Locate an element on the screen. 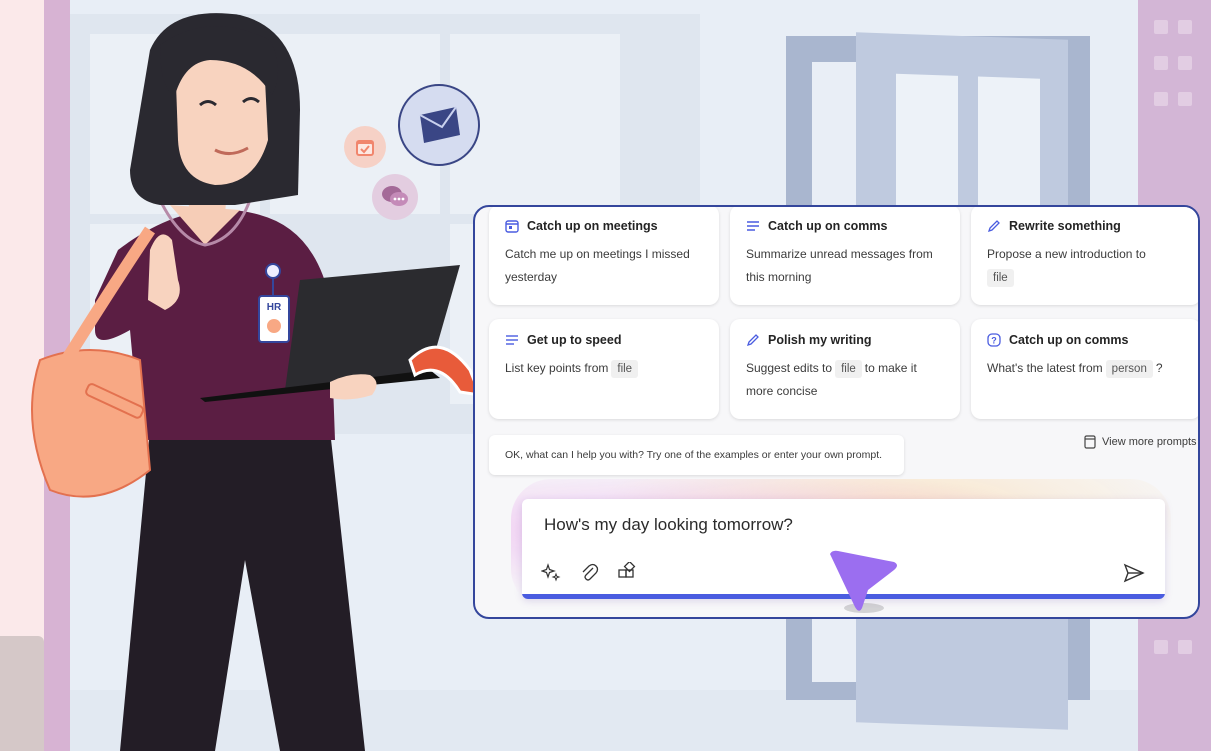 This screenshot has height=751, width=1211. card-title: Catch up on meetings is located at coordinates (592, 226).